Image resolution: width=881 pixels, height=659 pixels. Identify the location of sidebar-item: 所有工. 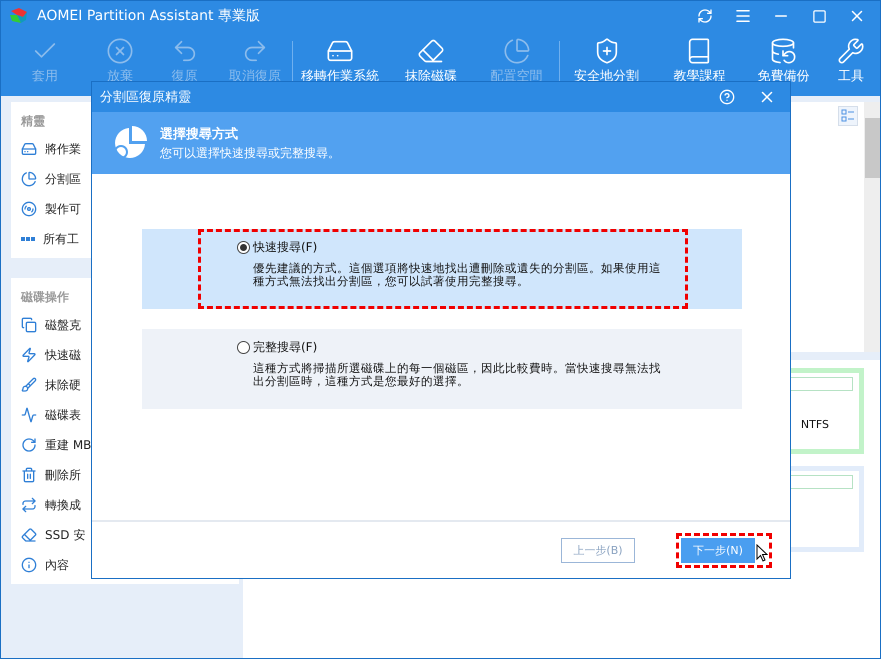
(50, 239).